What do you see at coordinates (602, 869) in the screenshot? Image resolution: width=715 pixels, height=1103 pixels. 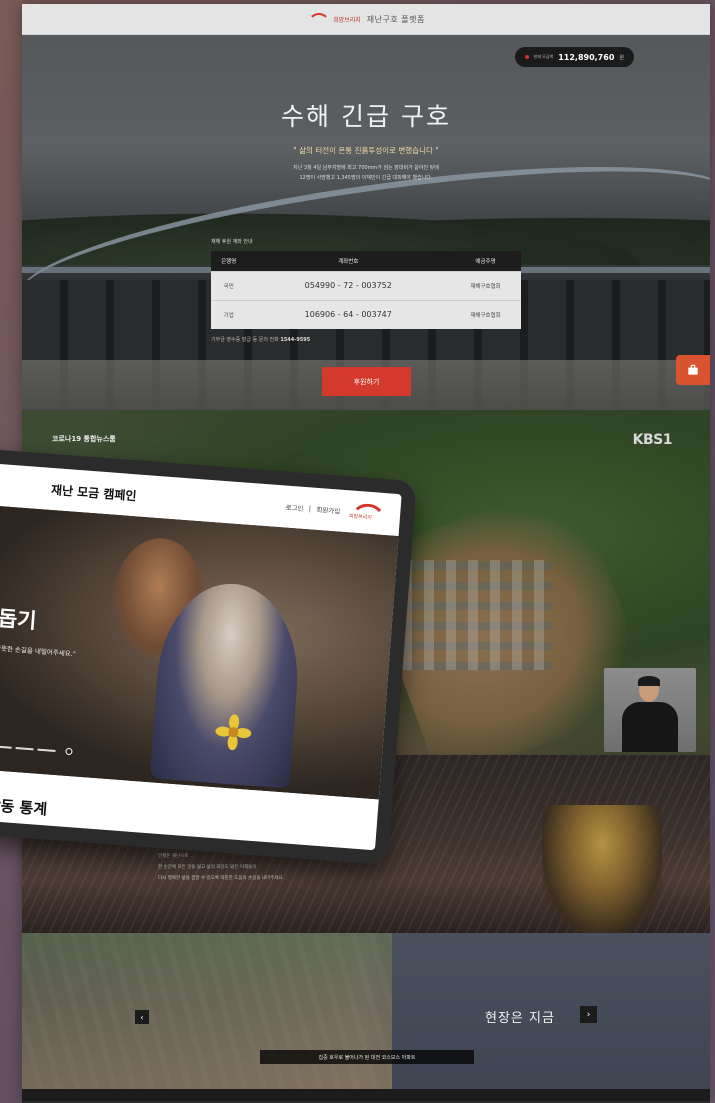 I see `story-firefighter-image` at bounding box center [602, 869].